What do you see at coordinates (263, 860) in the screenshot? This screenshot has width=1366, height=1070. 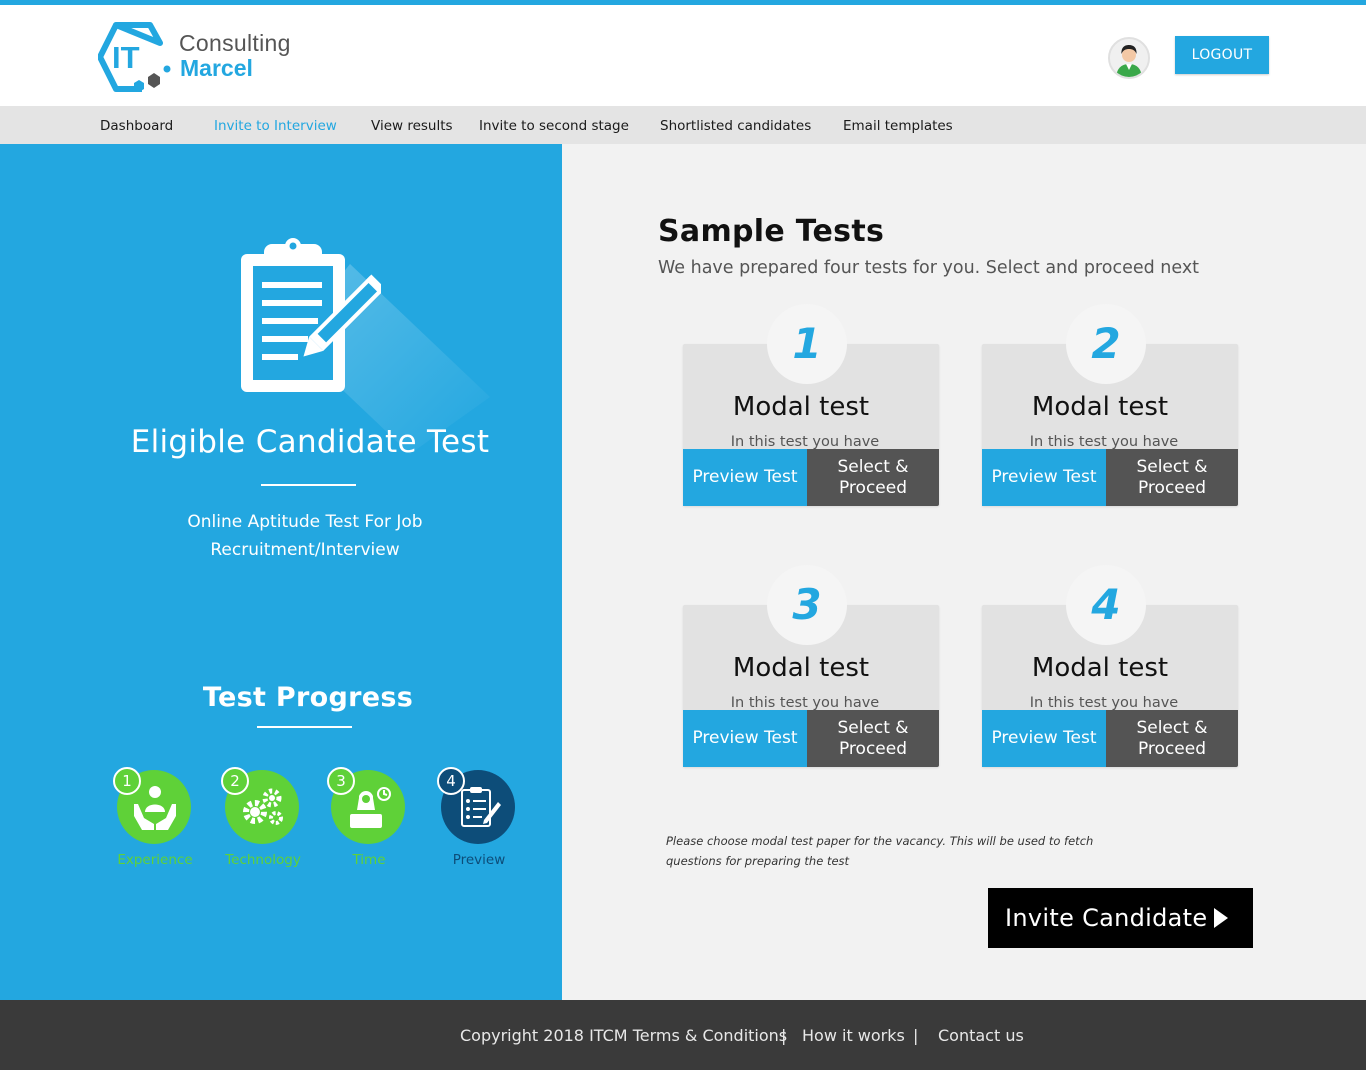 I see `step-label: Technology` at bounding box center [263, 860].